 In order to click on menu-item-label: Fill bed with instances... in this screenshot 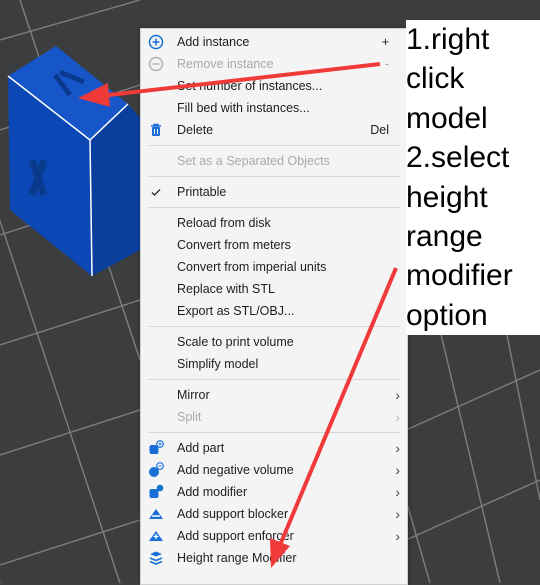, I will do `click(243, 108)`.